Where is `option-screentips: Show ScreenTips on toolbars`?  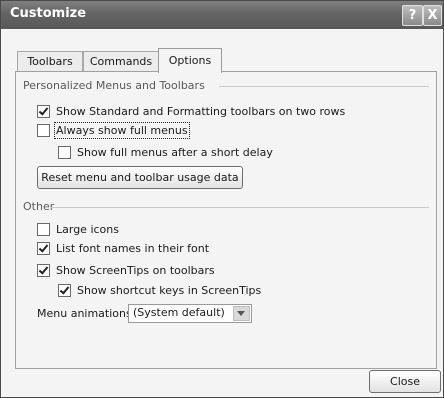 option-screentips: Show ScreenTips on toolbars is located at coordinates (126, 270).